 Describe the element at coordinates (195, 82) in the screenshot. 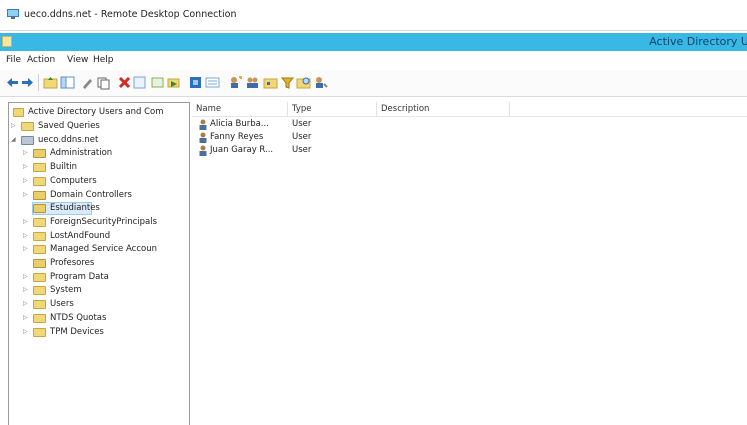

I see `help-icon` at that location.